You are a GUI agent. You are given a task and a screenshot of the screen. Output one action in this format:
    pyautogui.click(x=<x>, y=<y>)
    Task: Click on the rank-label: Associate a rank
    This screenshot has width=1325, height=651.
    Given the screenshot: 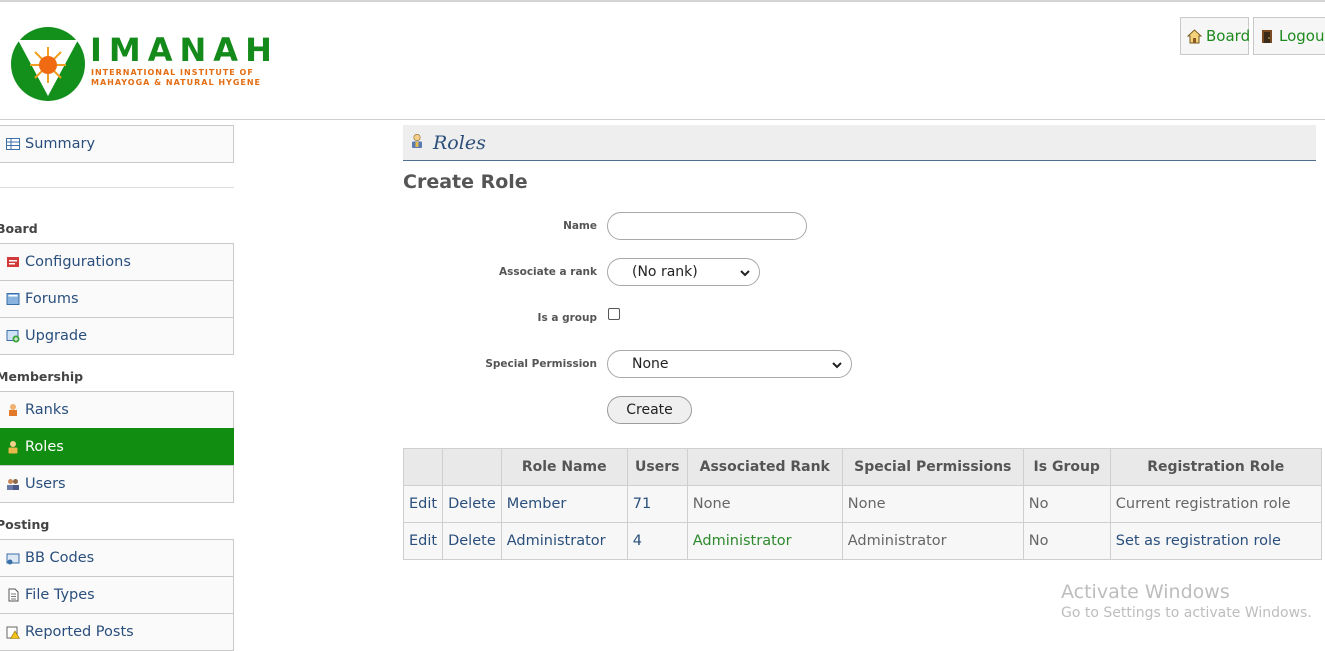 What is the action you would take?
    pyautogui.click(x=547, y=272)
    